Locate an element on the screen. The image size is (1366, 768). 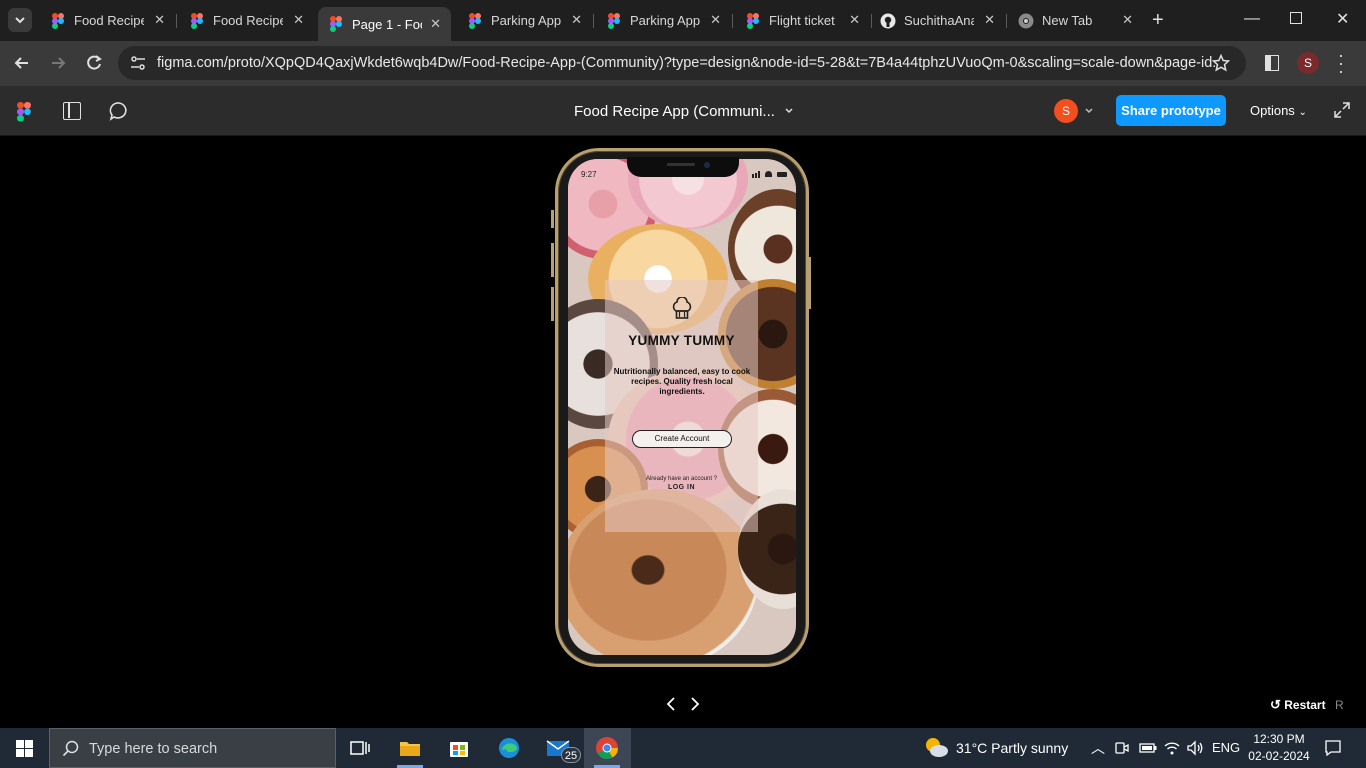
tab-flight-ticket: Flight ticket ✕ is located at coordinates (802, 20).